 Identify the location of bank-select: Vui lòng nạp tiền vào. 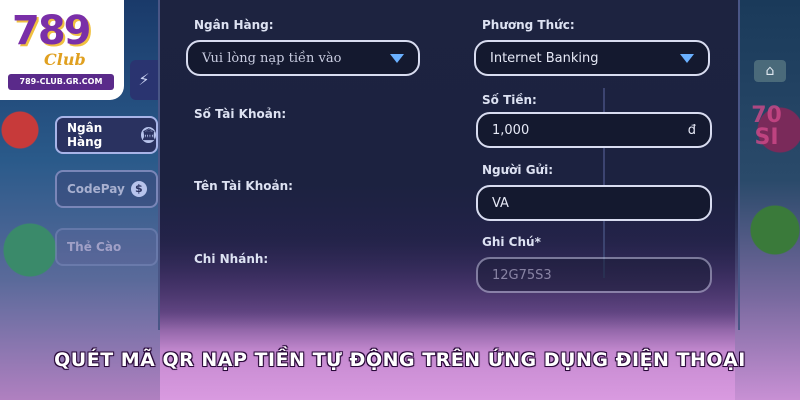
(303, 58).